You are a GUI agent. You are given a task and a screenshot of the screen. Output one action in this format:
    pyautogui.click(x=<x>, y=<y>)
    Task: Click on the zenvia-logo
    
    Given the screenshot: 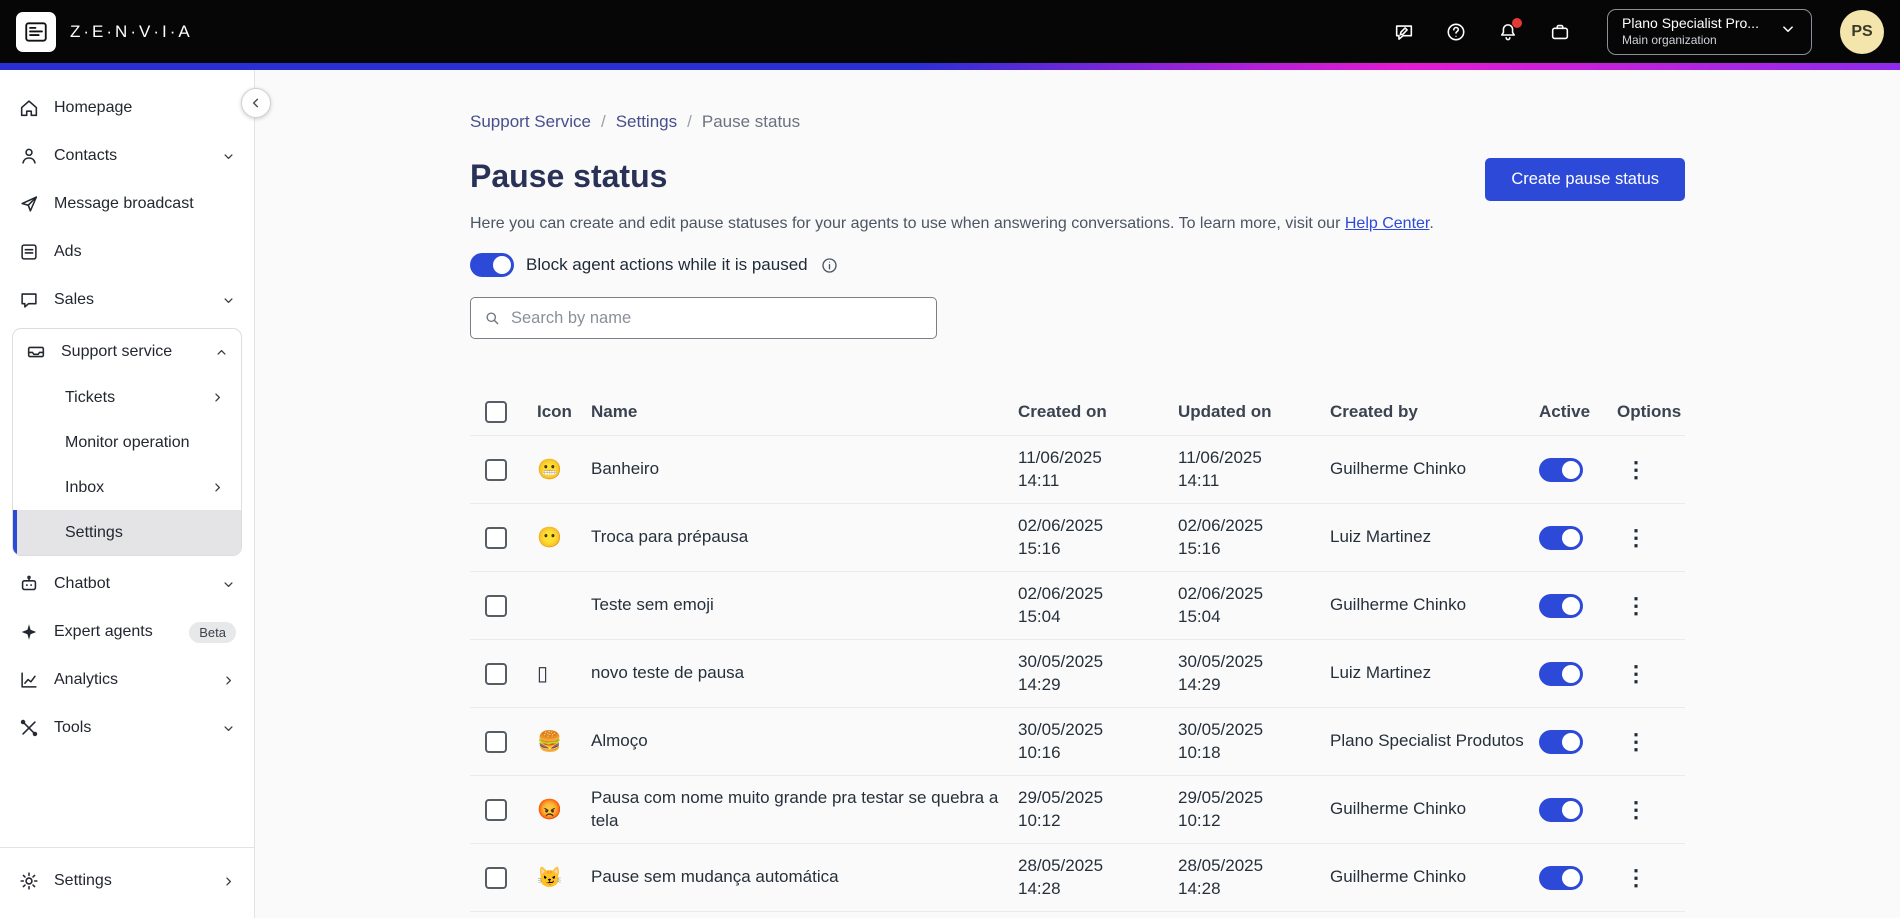 What is the action you would take?
    pyautogui.click(x=36, y=31)
    